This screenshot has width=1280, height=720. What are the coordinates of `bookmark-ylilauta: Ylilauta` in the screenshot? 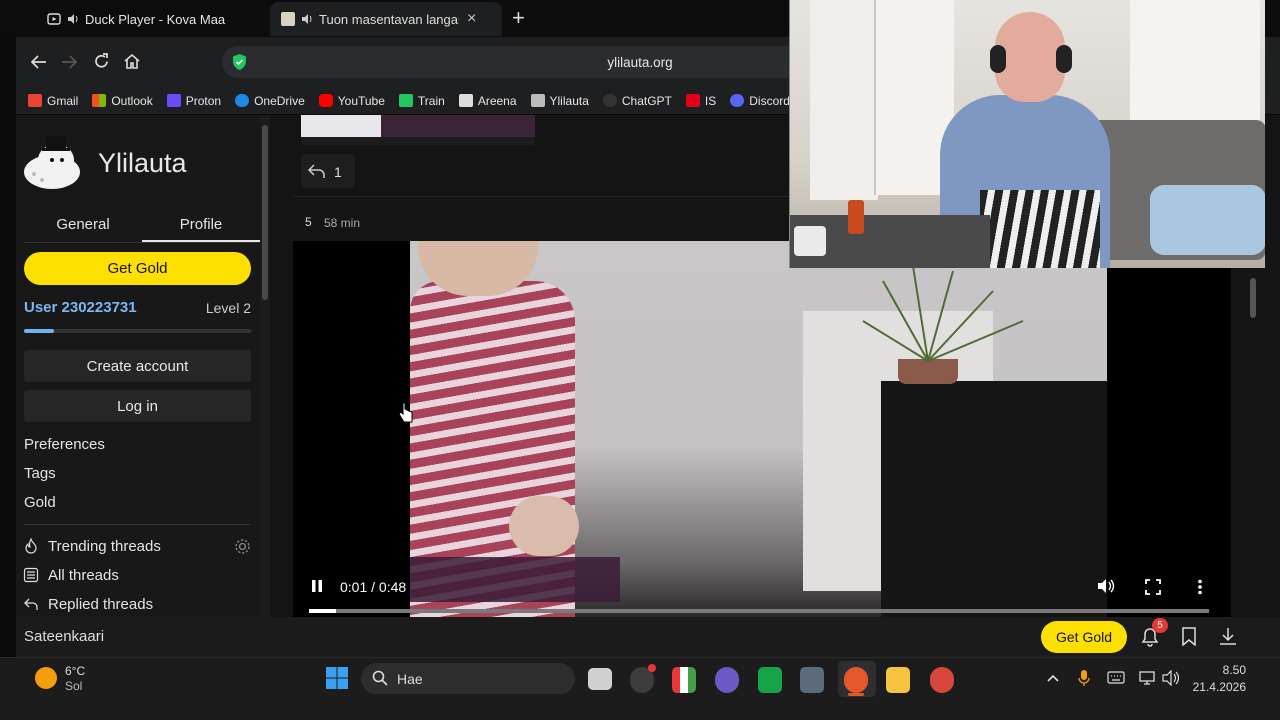 It's located at (559, 101).